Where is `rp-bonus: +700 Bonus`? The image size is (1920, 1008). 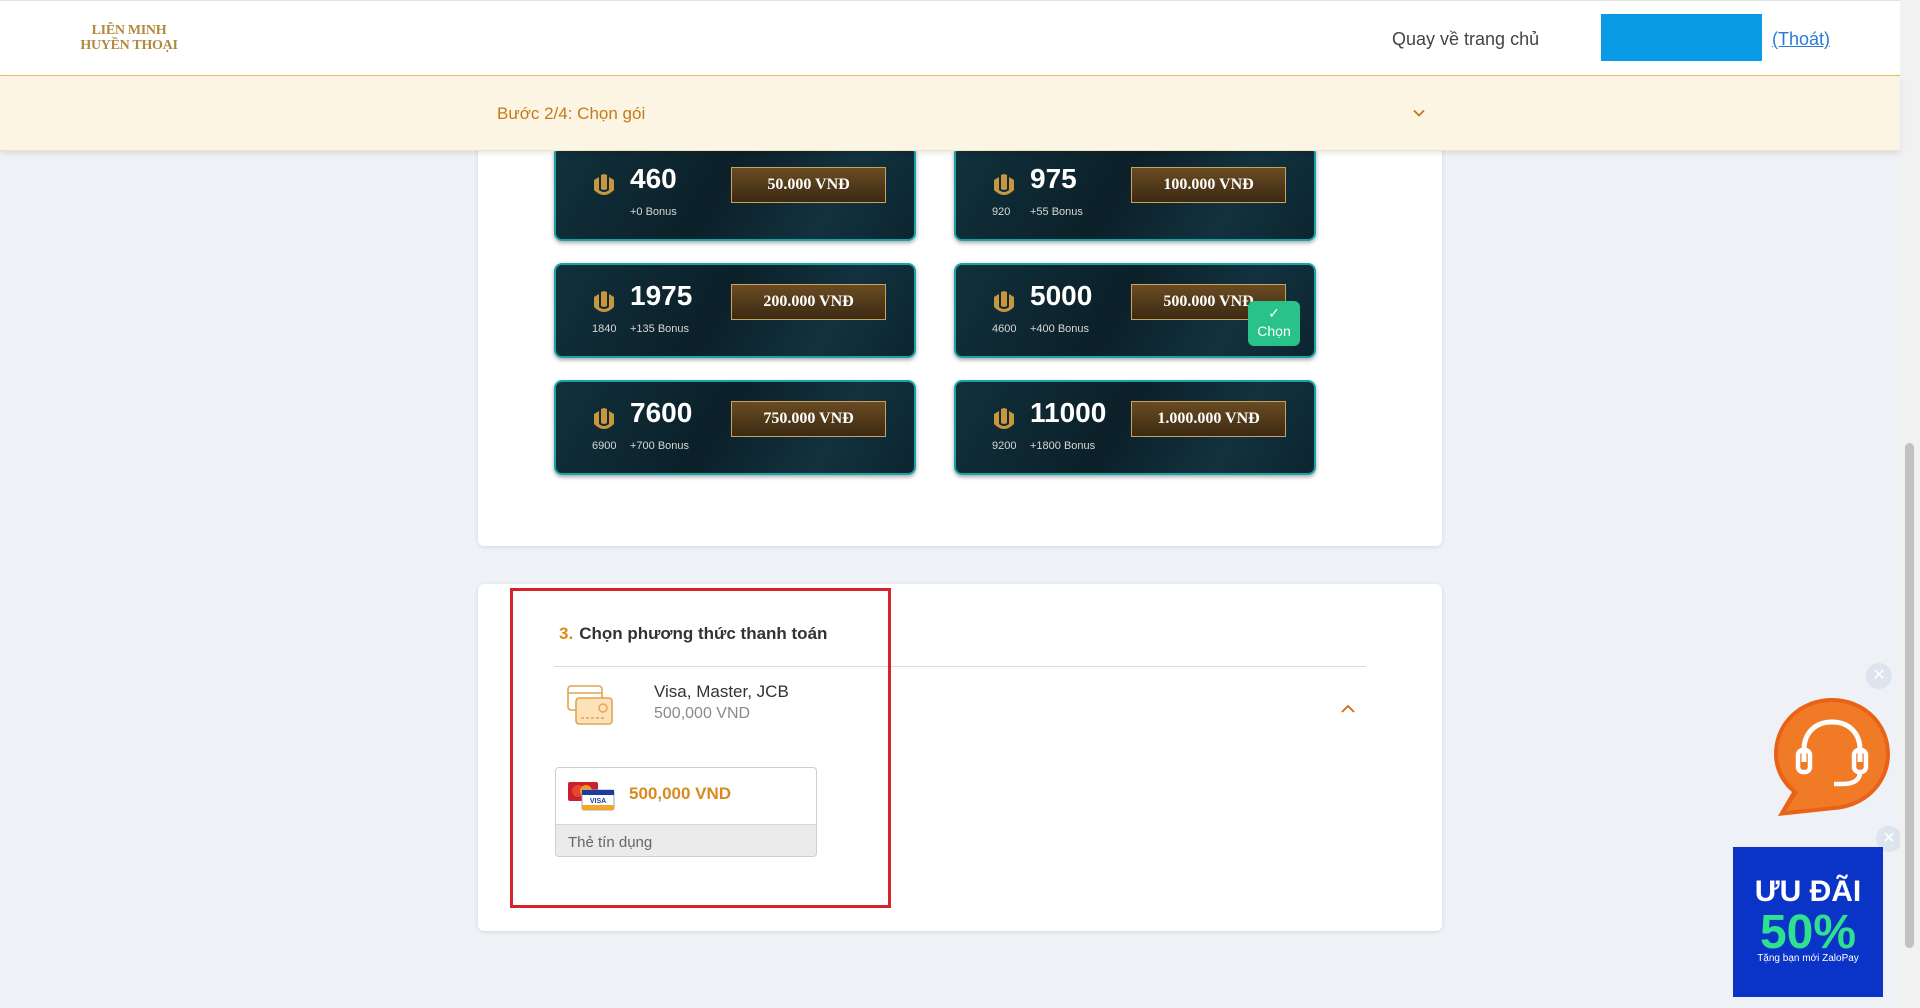
rp-bonus: +700 Bonus is located at coordinates (660, 446).